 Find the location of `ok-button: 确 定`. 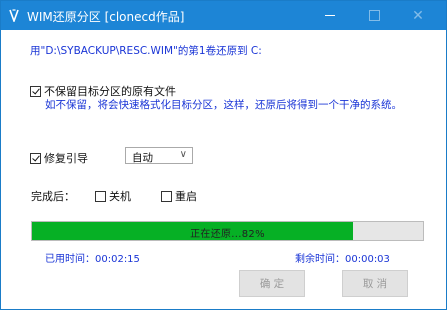

ok-button: 确 定 is located at coordinates (272, 283).